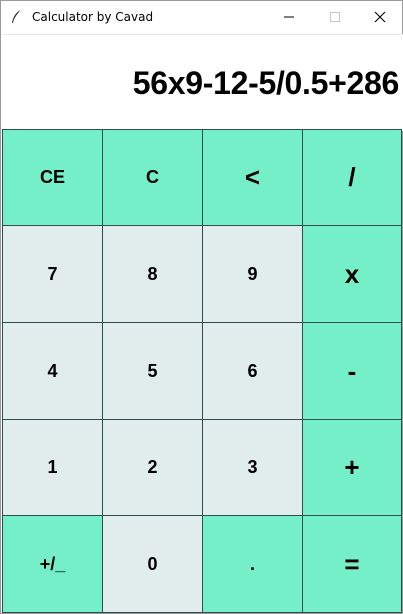 This screenshot has width=403, height=614. I want to click on key-label: /, so click(352, 177).